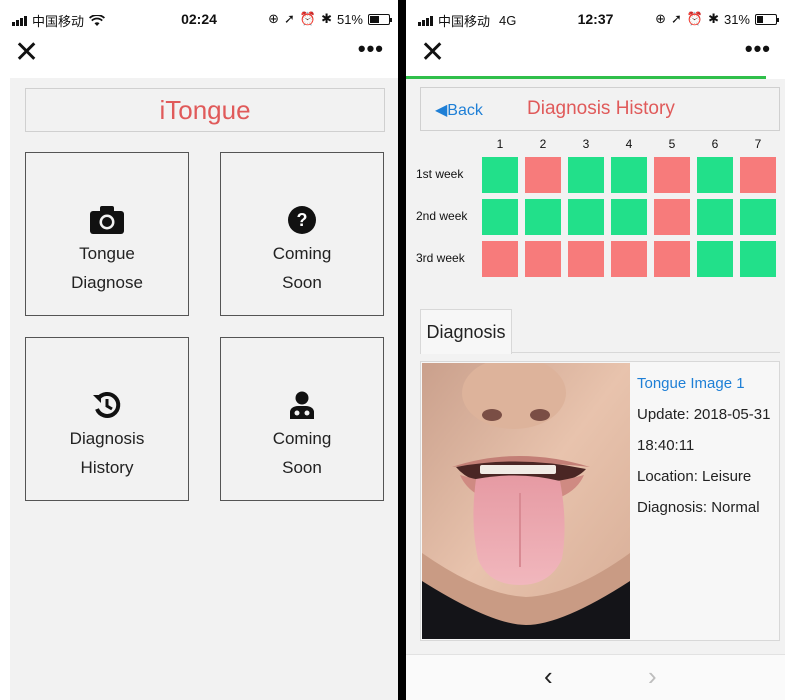  Describe the element at coordinates (107, 220) in the screenshot. I see `camera-icon` at that location.